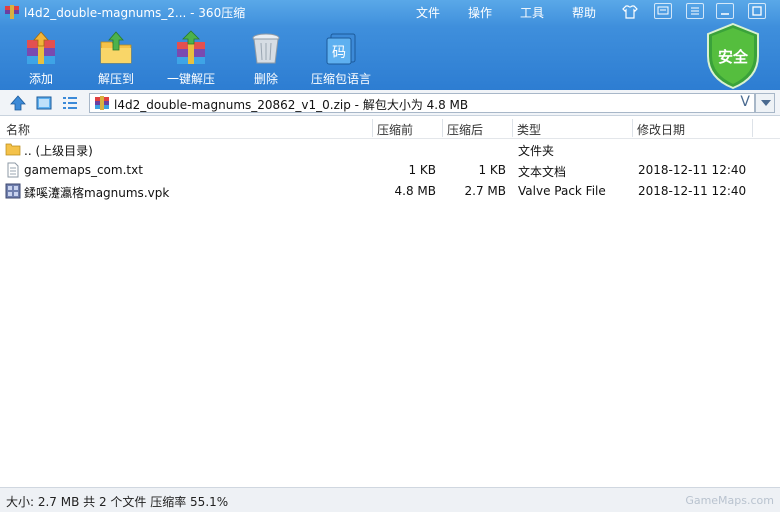 The width and height of the screenshot is (780, 512). I want to click on maximize-button, so click(757, 11).